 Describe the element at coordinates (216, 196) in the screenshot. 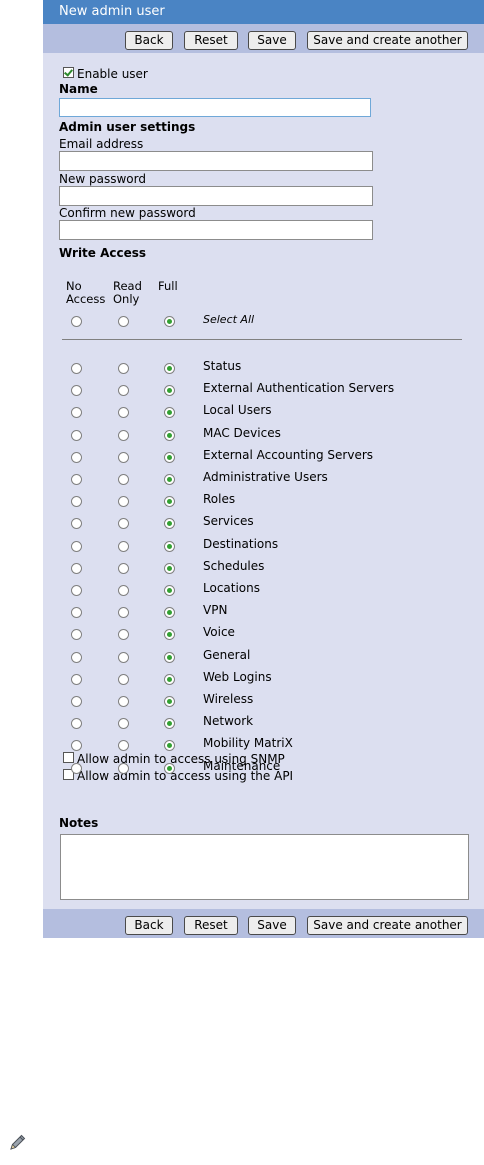

I see `new-password-field` at that location.